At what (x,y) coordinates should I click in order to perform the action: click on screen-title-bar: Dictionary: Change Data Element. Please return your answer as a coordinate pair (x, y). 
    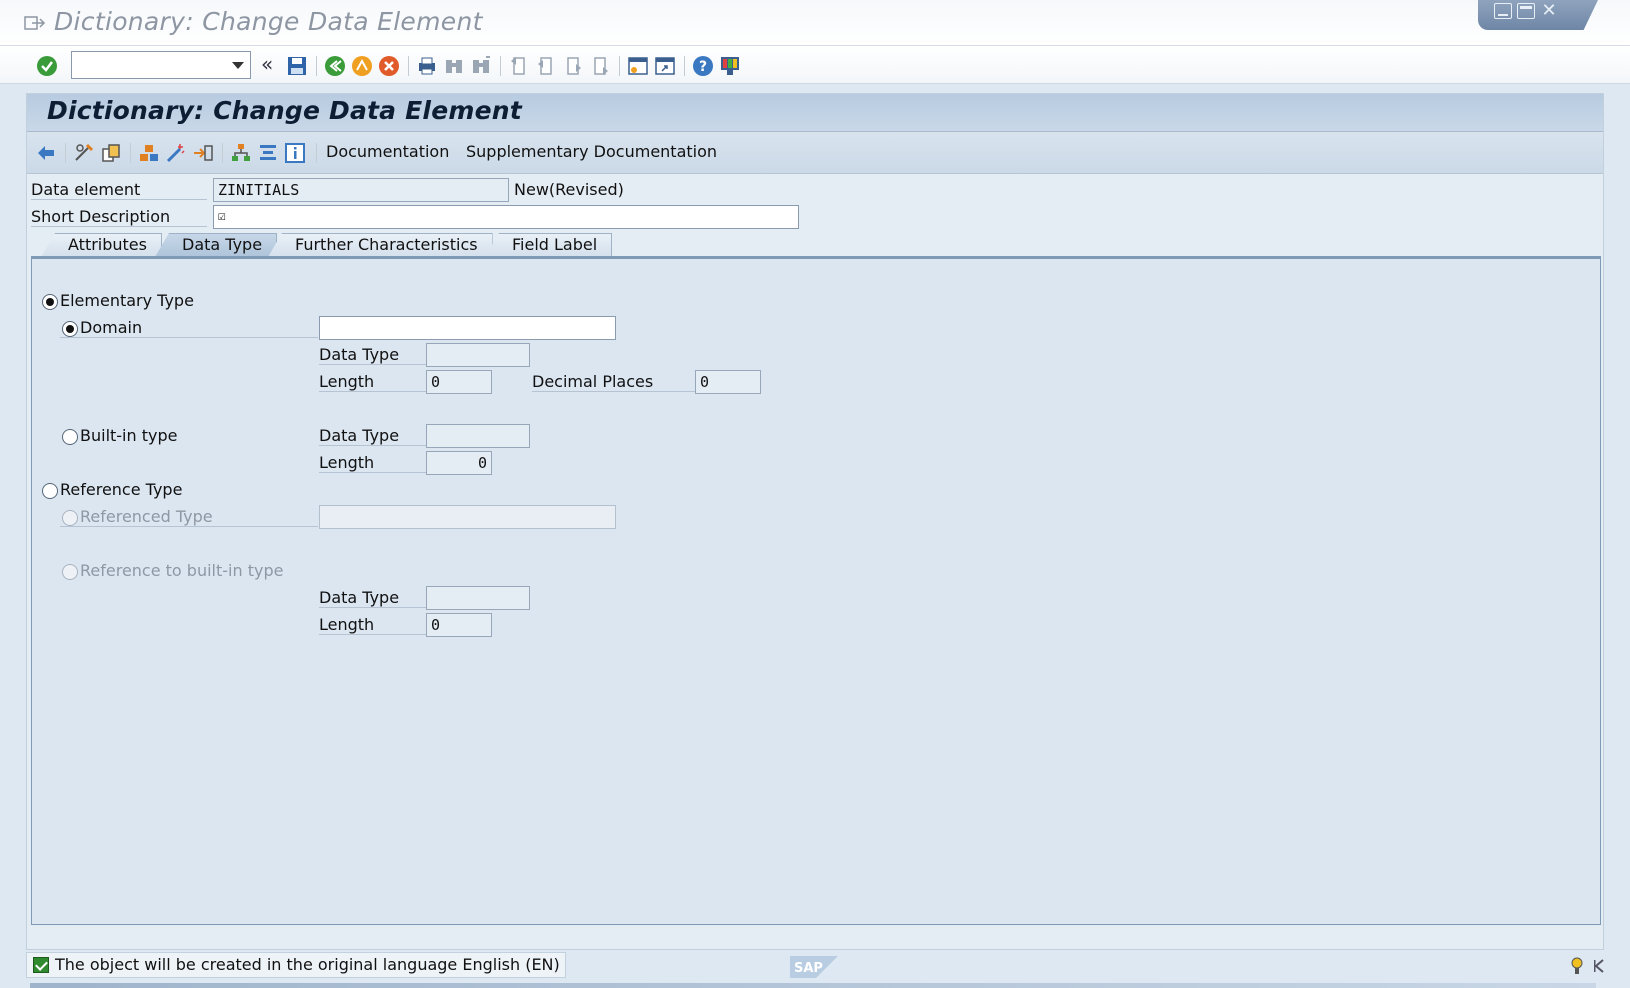
    Looking at the image, I should click on (815, 113).